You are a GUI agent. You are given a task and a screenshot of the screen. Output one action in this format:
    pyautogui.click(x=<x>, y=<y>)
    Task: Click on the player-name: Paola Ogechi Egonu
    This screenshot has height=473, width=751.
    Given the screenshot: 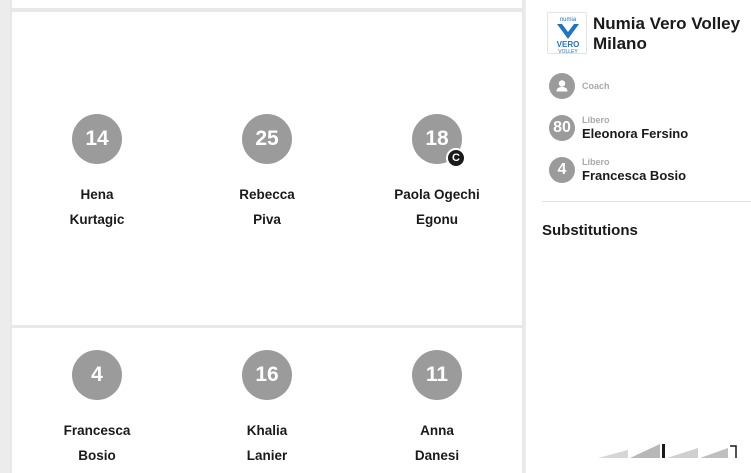 What is the action you would take?
    pyautogui.click(x=437, y=207)
    